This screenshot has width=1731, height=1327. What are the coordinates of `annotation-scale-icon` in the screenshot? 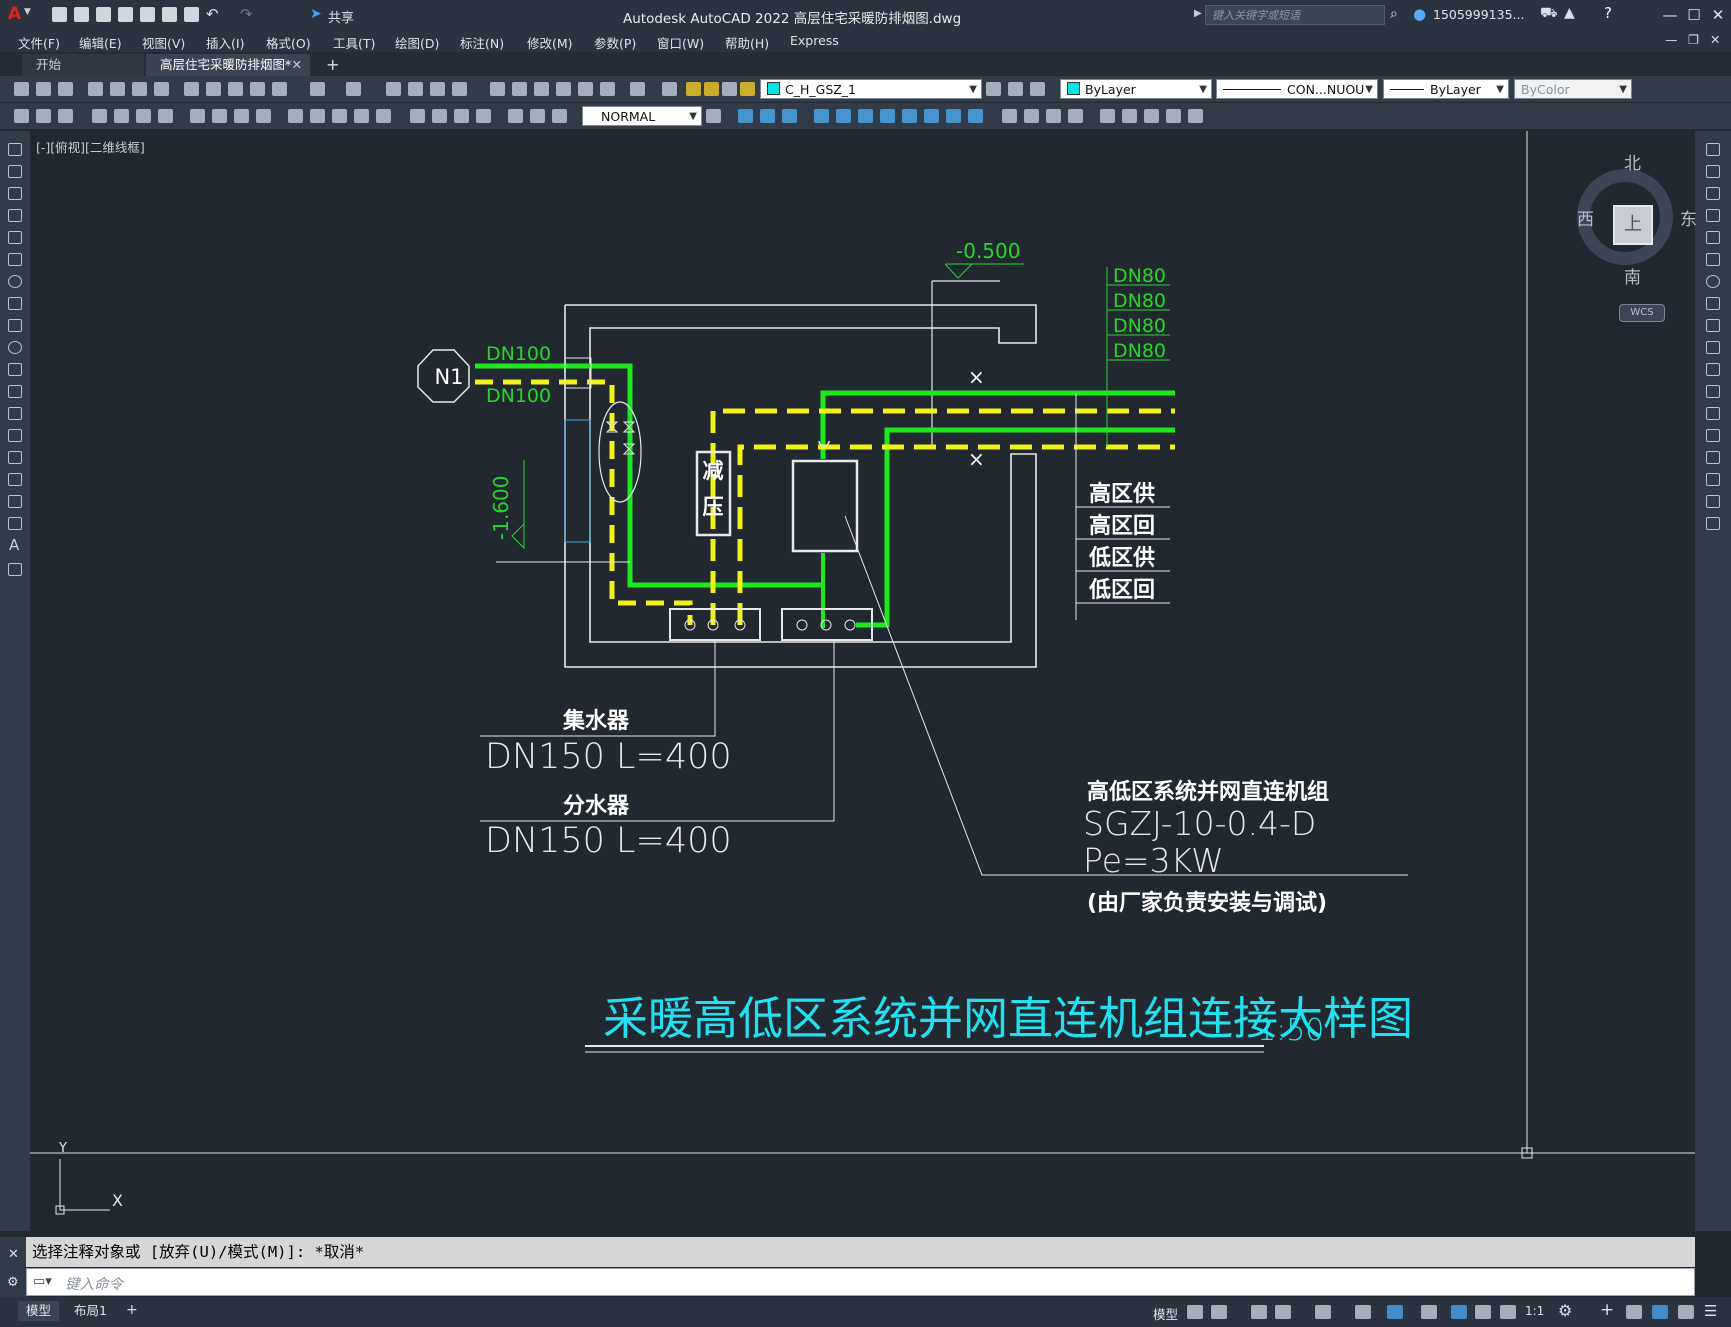 It's located at (1508, 1312).